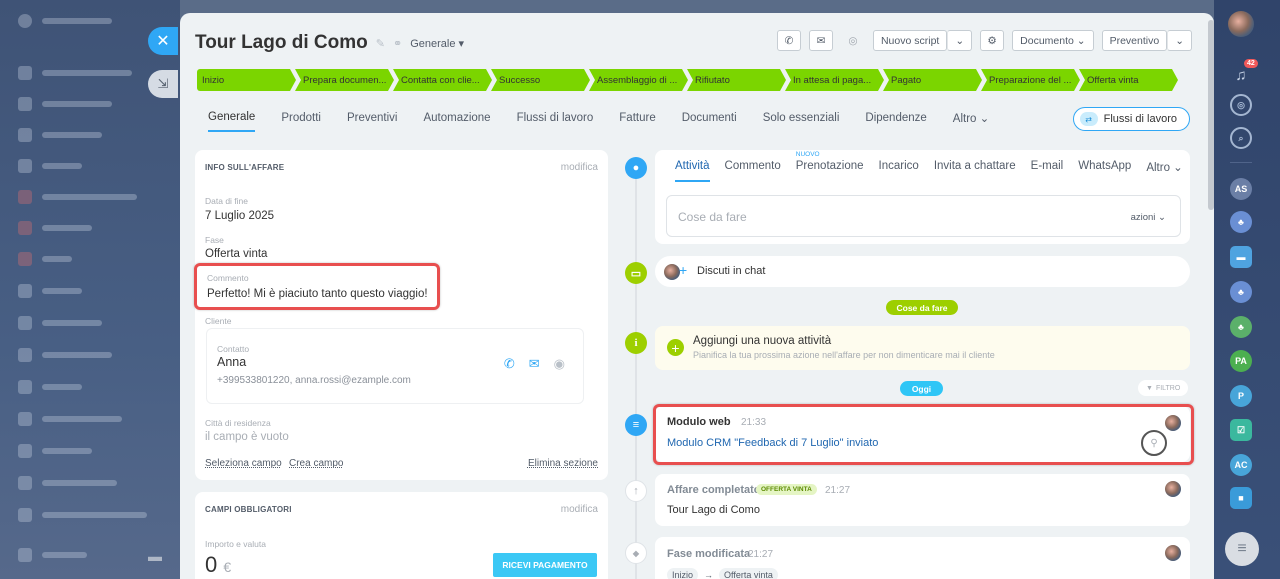  Describe the element at coordinates (895, 121) in the screenshot. I see `tab-dipendenze: Dipendenze` at that location.